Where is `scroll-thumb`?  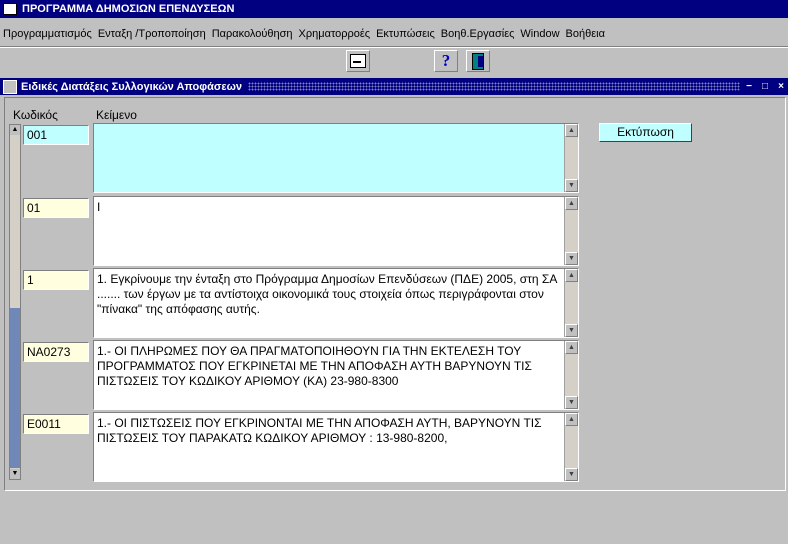
scroll-thumb is located at coordinates (15, 388).